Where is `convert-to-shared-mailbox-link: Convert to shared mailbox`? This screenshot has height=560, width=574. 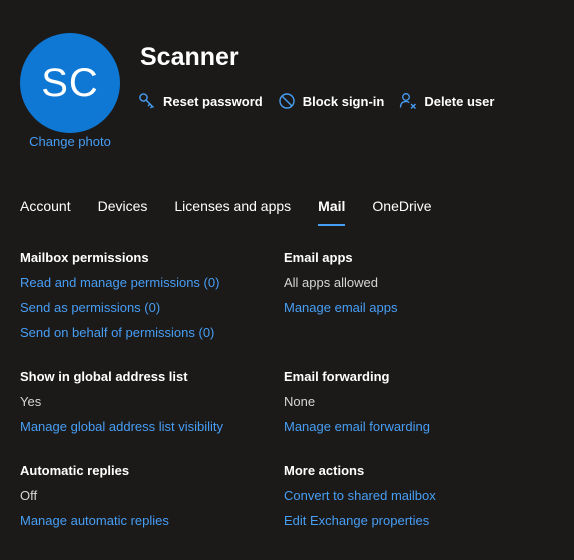
convert-to-shared-mailbox-link: Convert to shared mailbox is located at coordinates (414, 500).